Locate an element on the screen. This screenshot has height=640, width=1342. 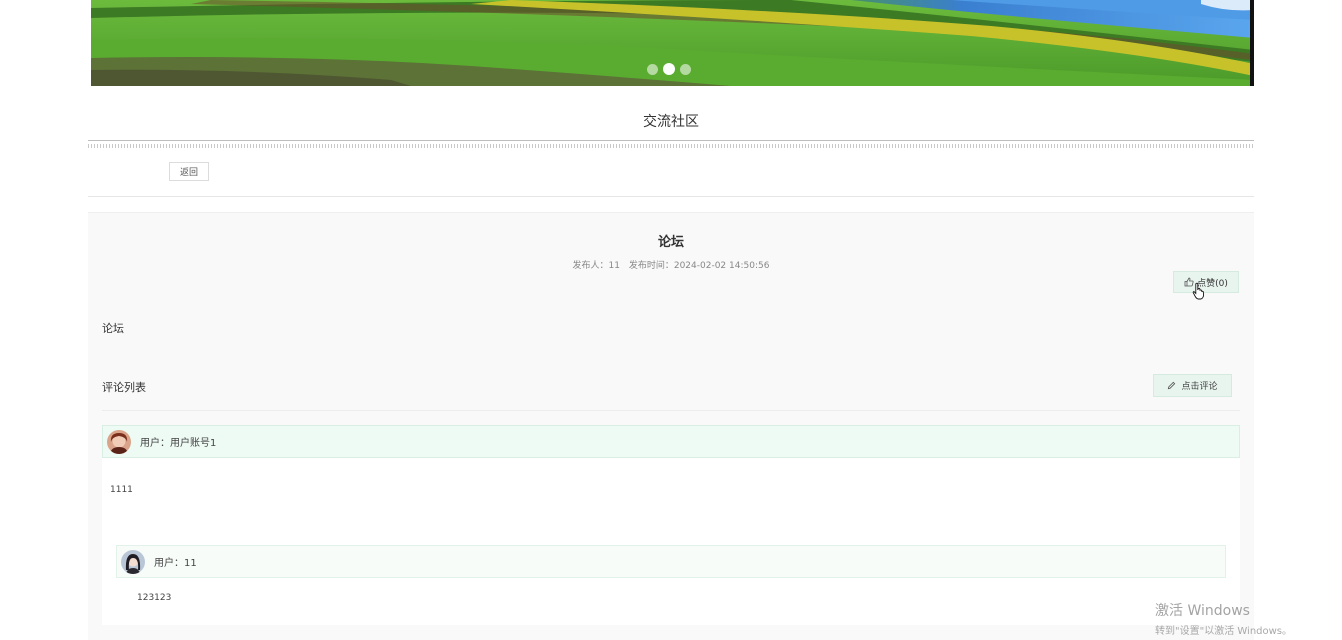
post-author: 发布人：11 is located at coordinates (596, 266).